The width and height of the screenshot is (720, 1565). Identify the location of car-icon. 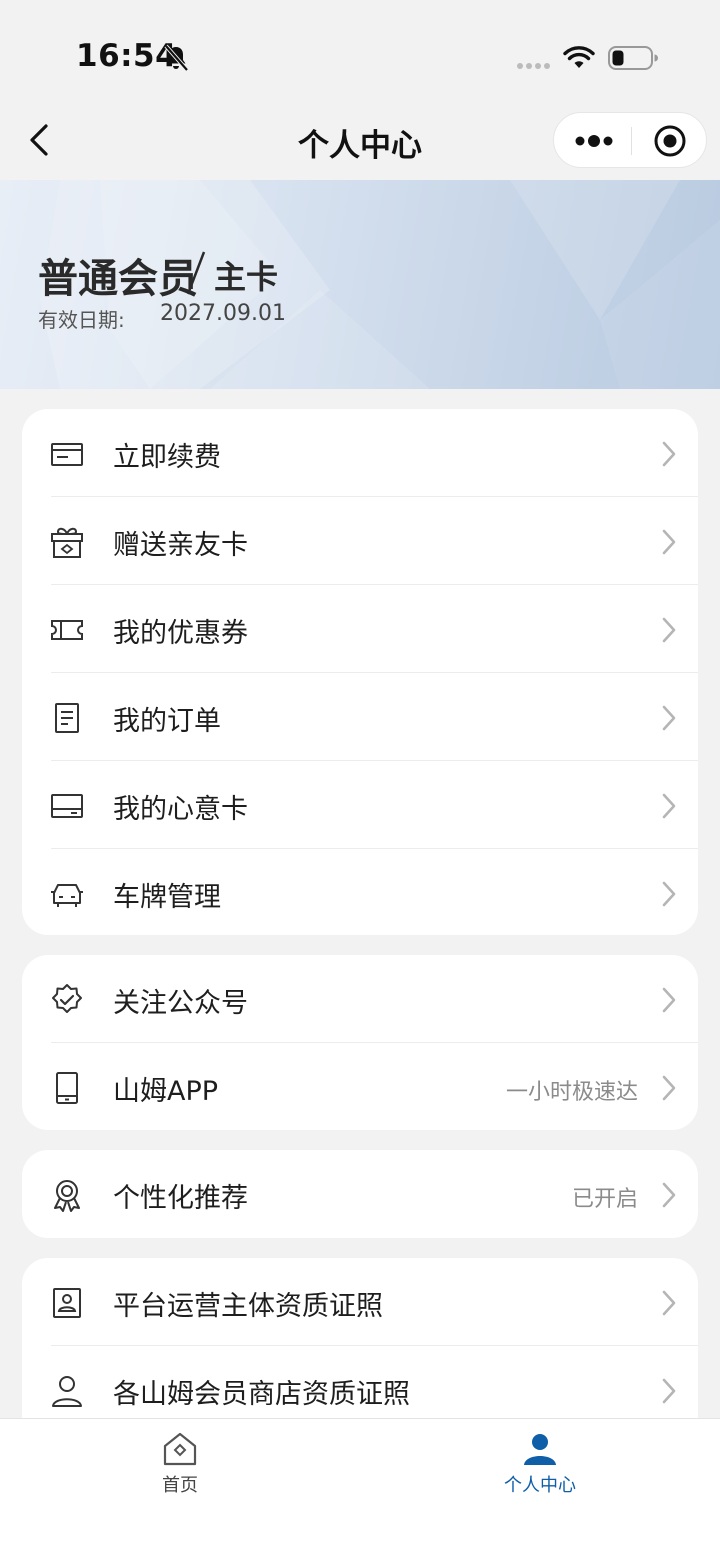
(67, 895).